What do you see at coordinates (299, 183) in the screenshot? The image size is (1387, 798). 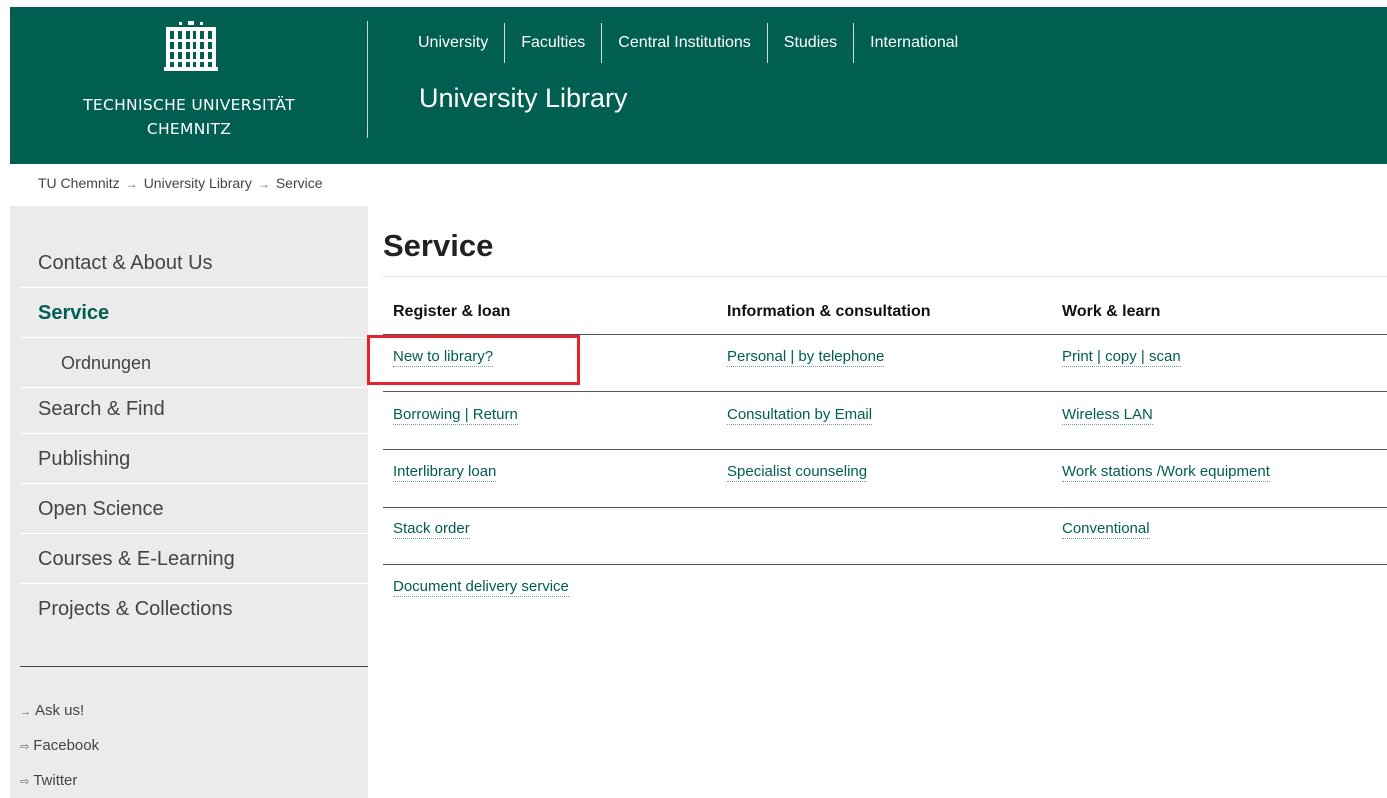 I see `breadcrumb-item-service: Service` at bounding box center [299, 183].